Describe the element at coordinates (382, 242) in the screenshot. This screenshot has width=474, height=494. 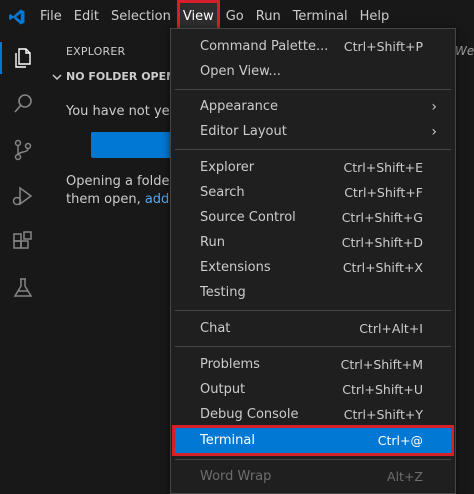
I see `menu-item-shortcut: Ctrl+Shift+D` at that location.